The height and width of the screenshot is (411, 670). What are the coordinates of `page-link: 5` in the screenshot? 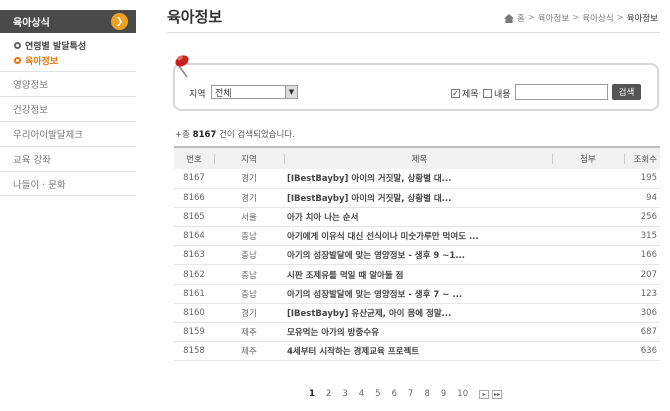 It's located at (377, 394).